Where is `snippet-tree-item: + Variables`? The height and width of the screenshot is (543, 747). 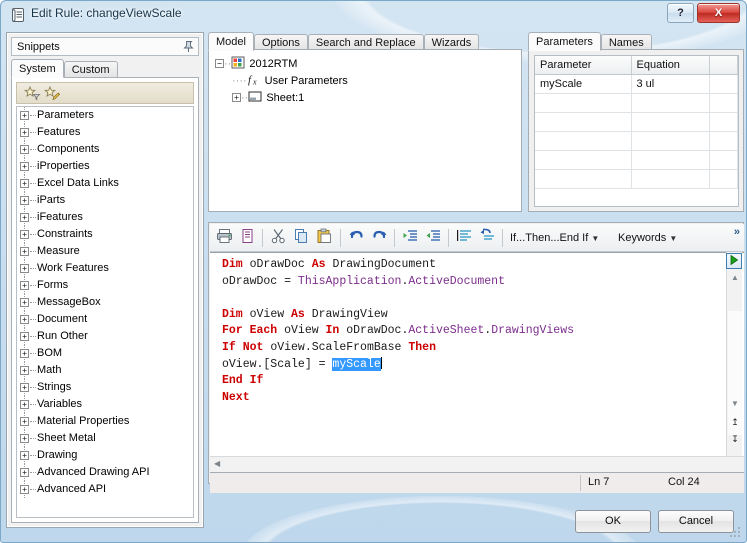
snippet-tree-item: + Variables is located at coordinates (105, 404).